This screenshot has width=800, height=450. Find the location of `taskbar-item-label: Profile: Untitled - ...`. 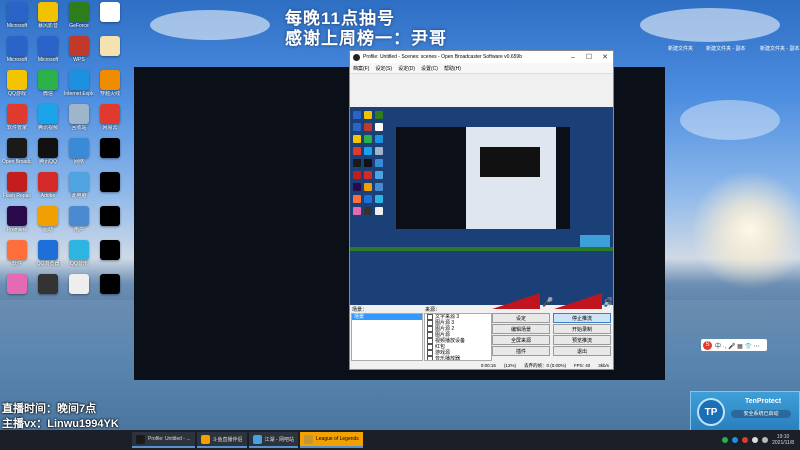

taskbar-item-label: Profile: Untitled - ... is located at coordinates (169, 439).